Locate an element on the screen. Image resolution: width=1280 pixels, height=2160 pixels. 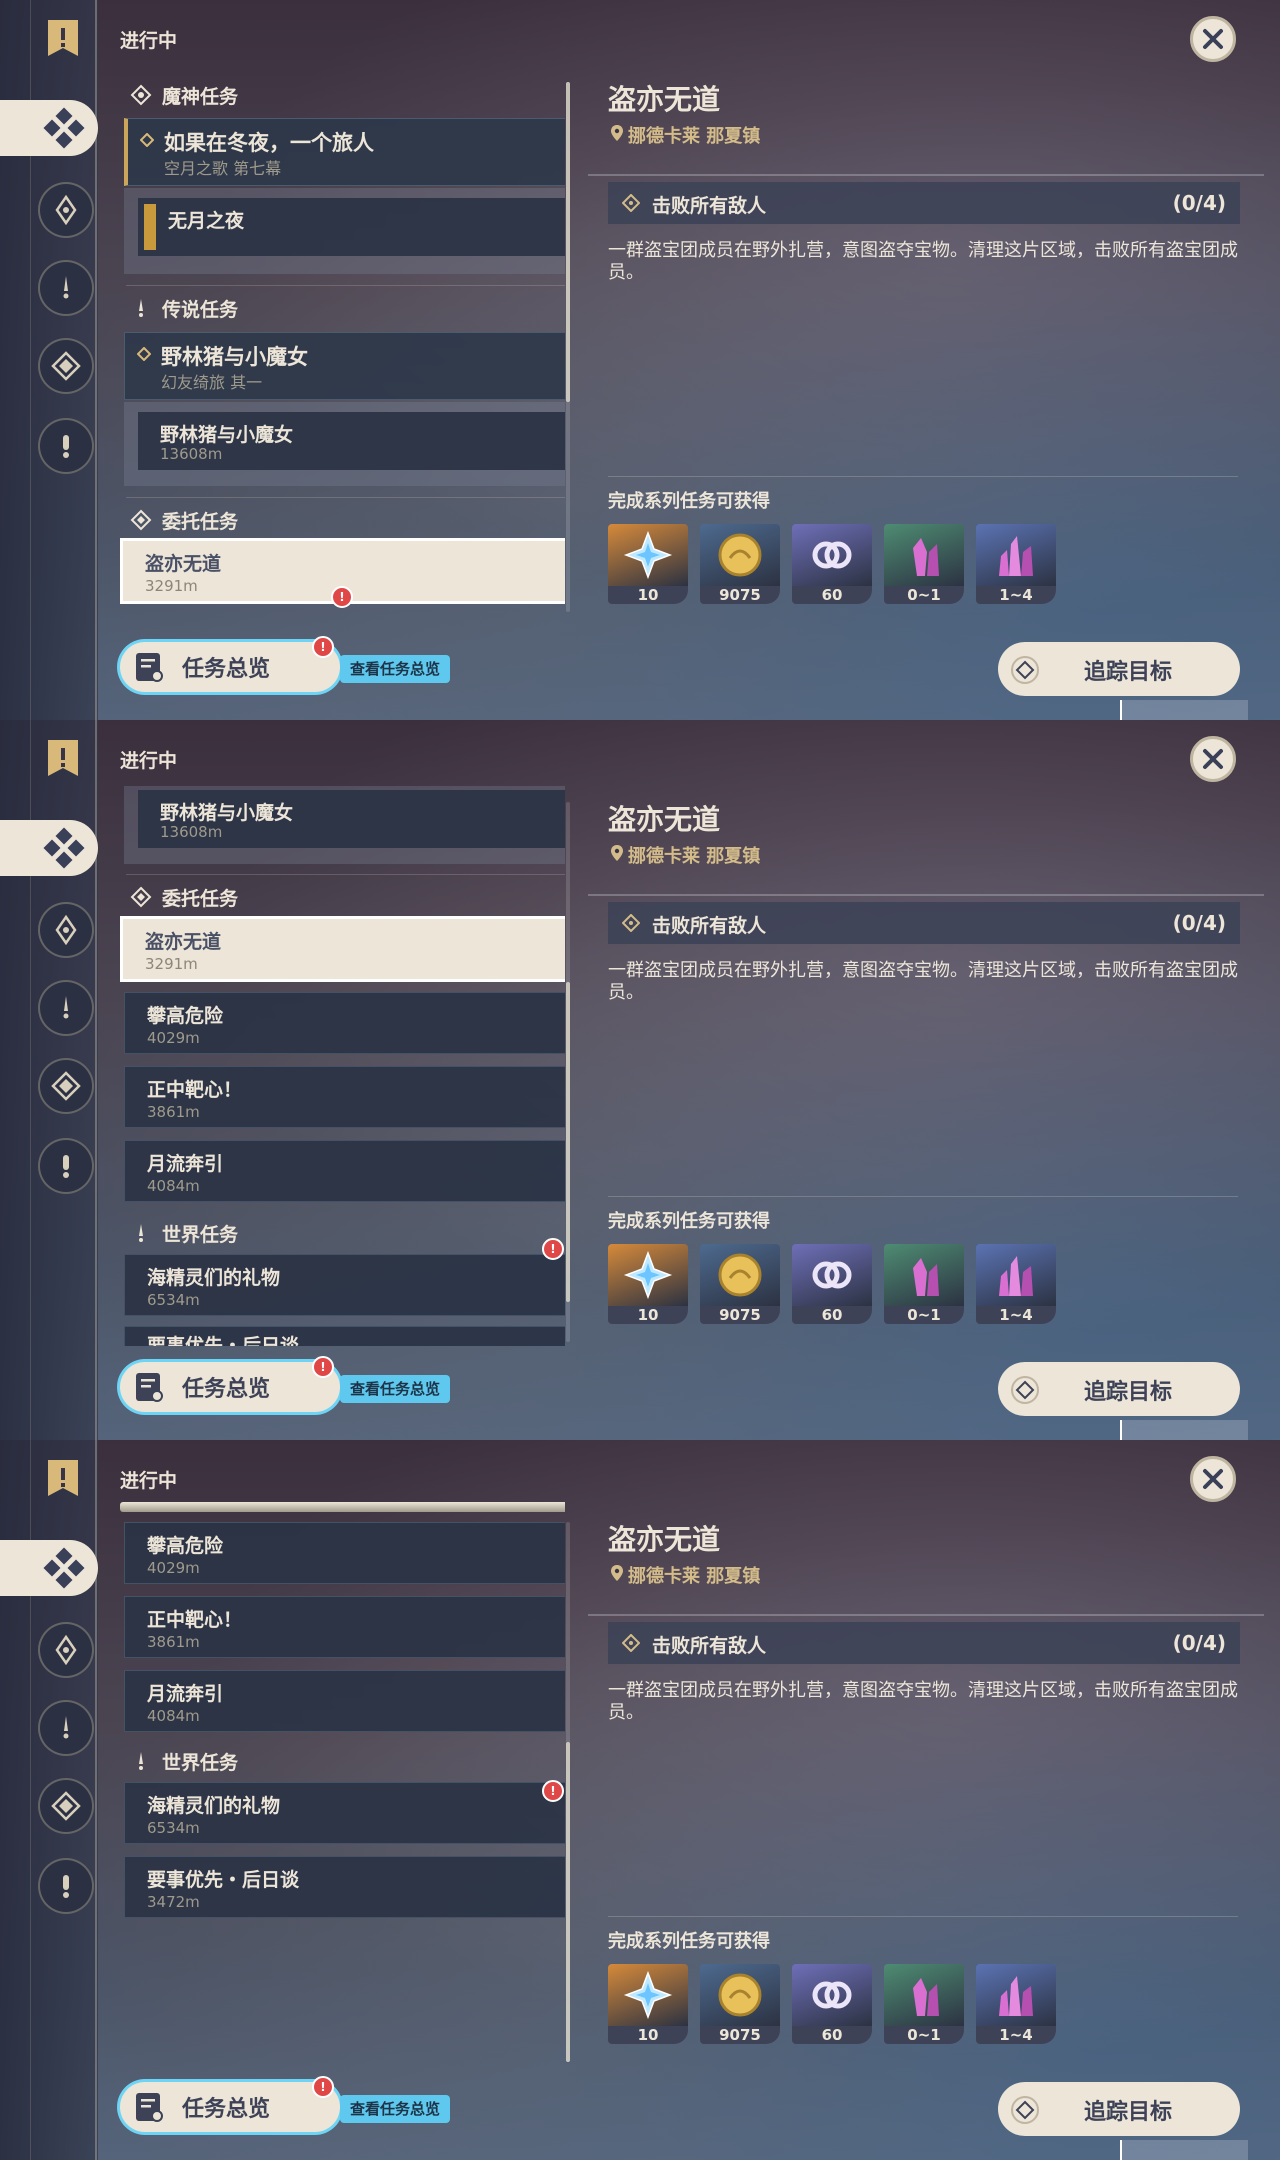
diamond-icon is located at coordinates (631, 1643).